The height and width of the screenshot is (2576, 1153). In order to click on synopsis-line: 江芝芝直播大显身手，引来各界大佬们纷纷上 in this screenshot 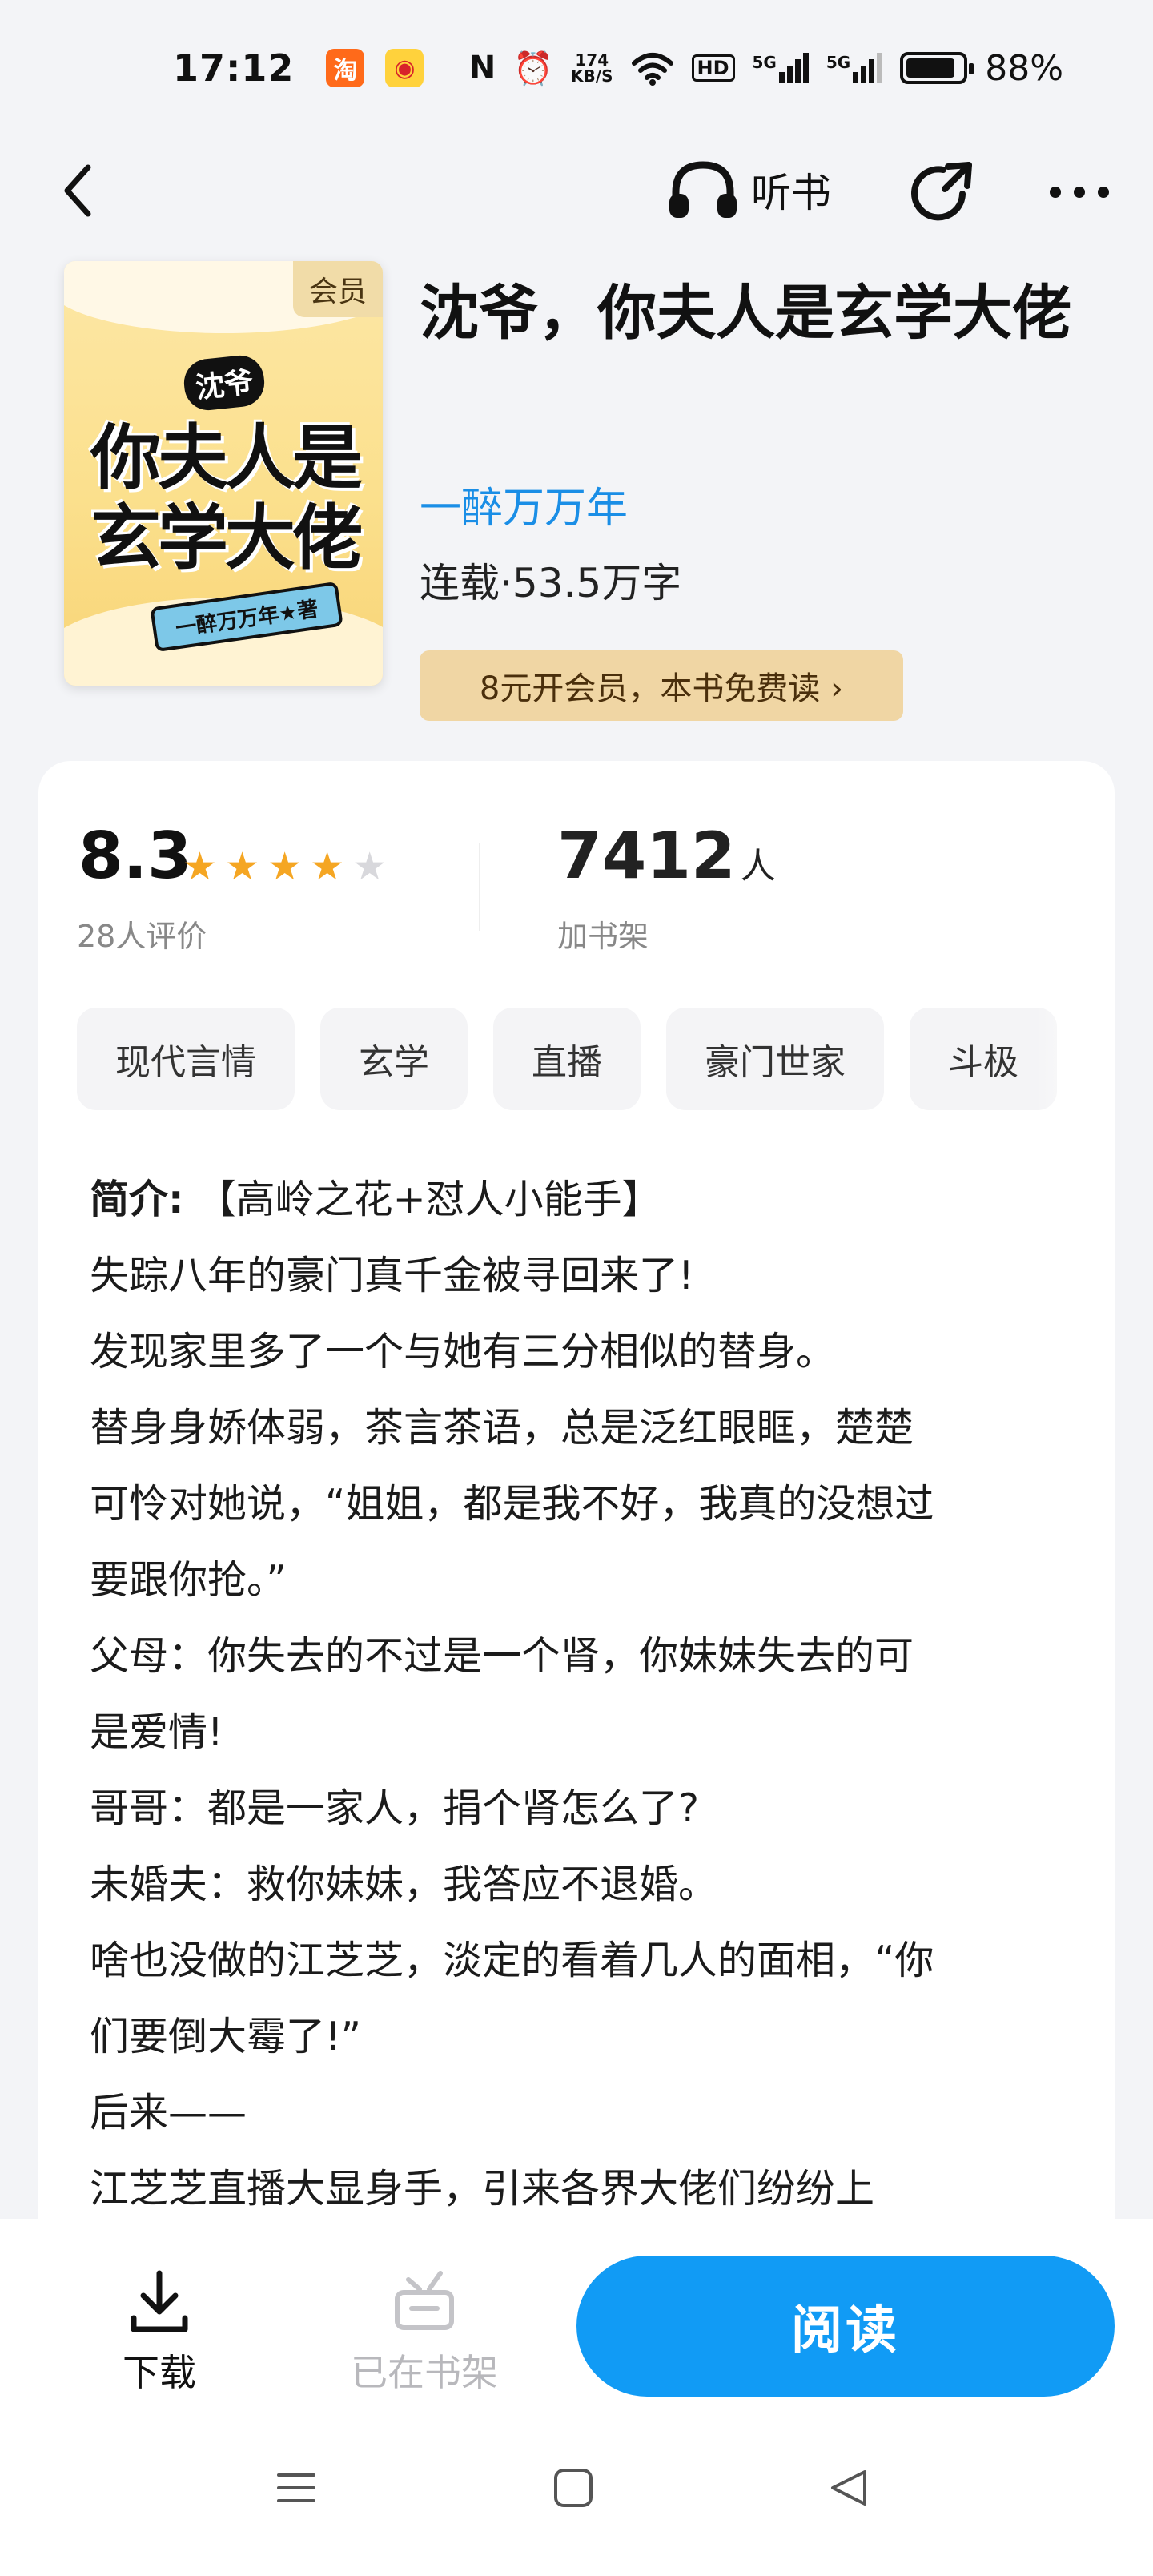, I will do `click(586, 2189)`.